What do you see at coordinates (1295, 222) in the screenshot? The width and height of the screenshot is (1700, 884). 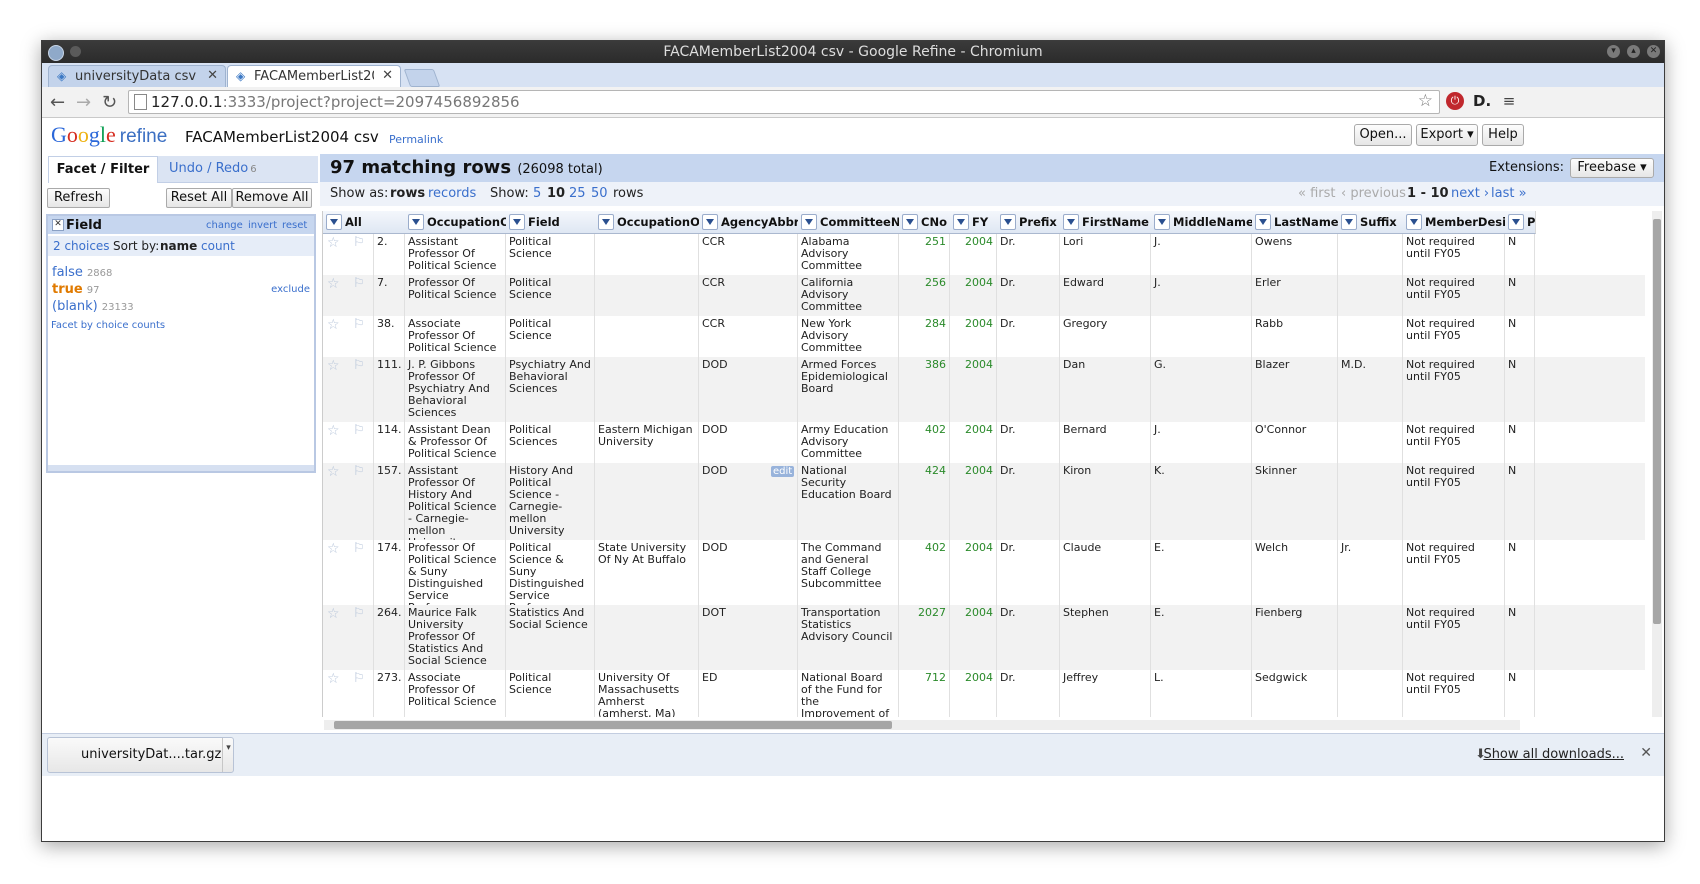 I see `column-header-lastname: LastName` at bounding box center [1295, 222].